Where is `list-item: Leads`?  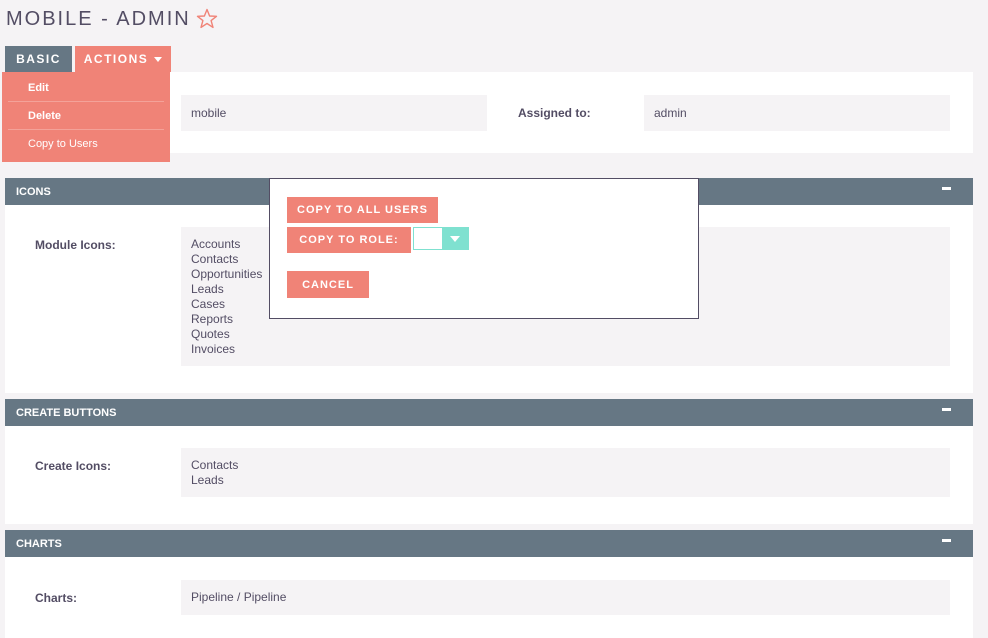 list-item: Leads is located at coordinates (207, 480).